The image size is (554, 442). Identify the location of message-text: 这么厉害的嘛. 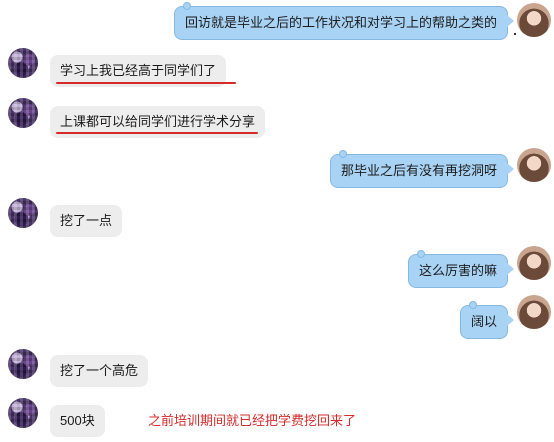
(457, 270).